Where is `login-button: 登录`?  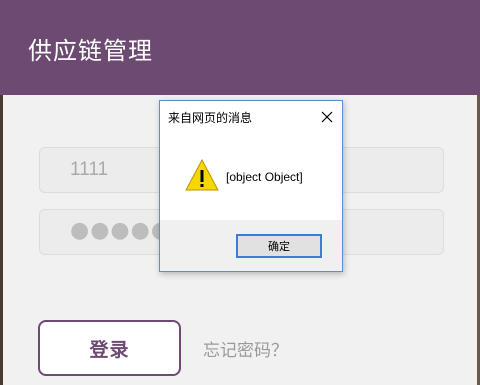 login-button: 登录 is located at coordinates (109, 348).